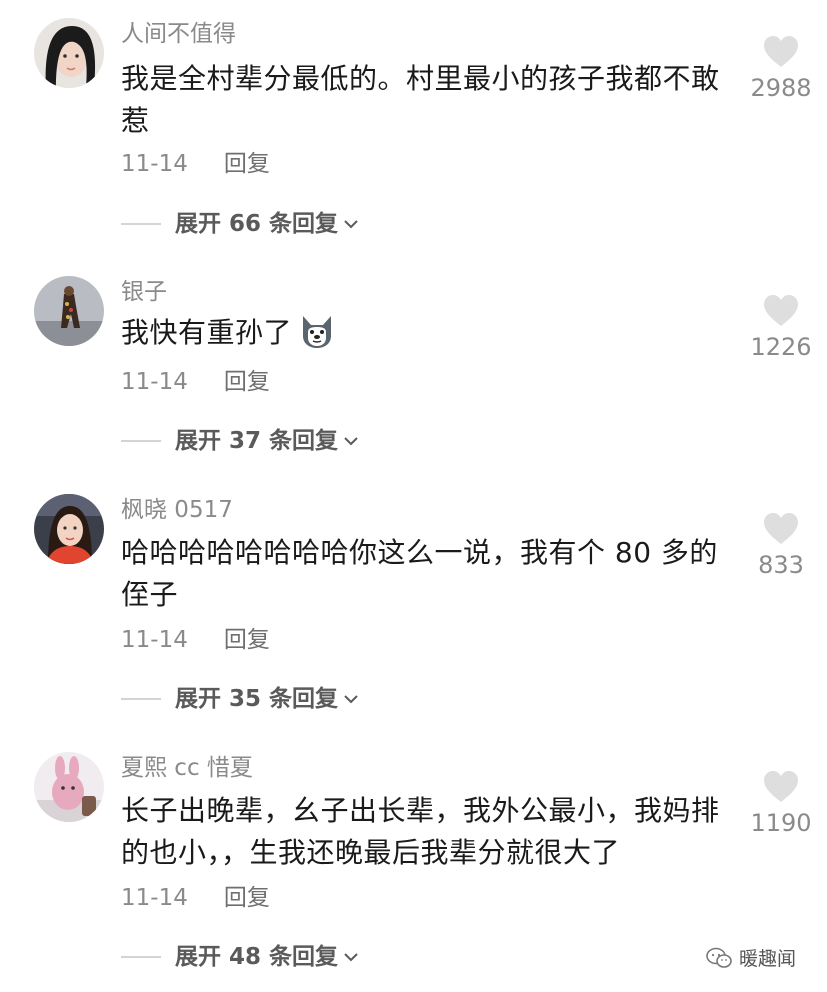 The height and width of the screenshot is (992, 827). What do you see at coordinates (781, 546) in the screenshot?
I see `like-button: 833` at bounding box center [781, 546].